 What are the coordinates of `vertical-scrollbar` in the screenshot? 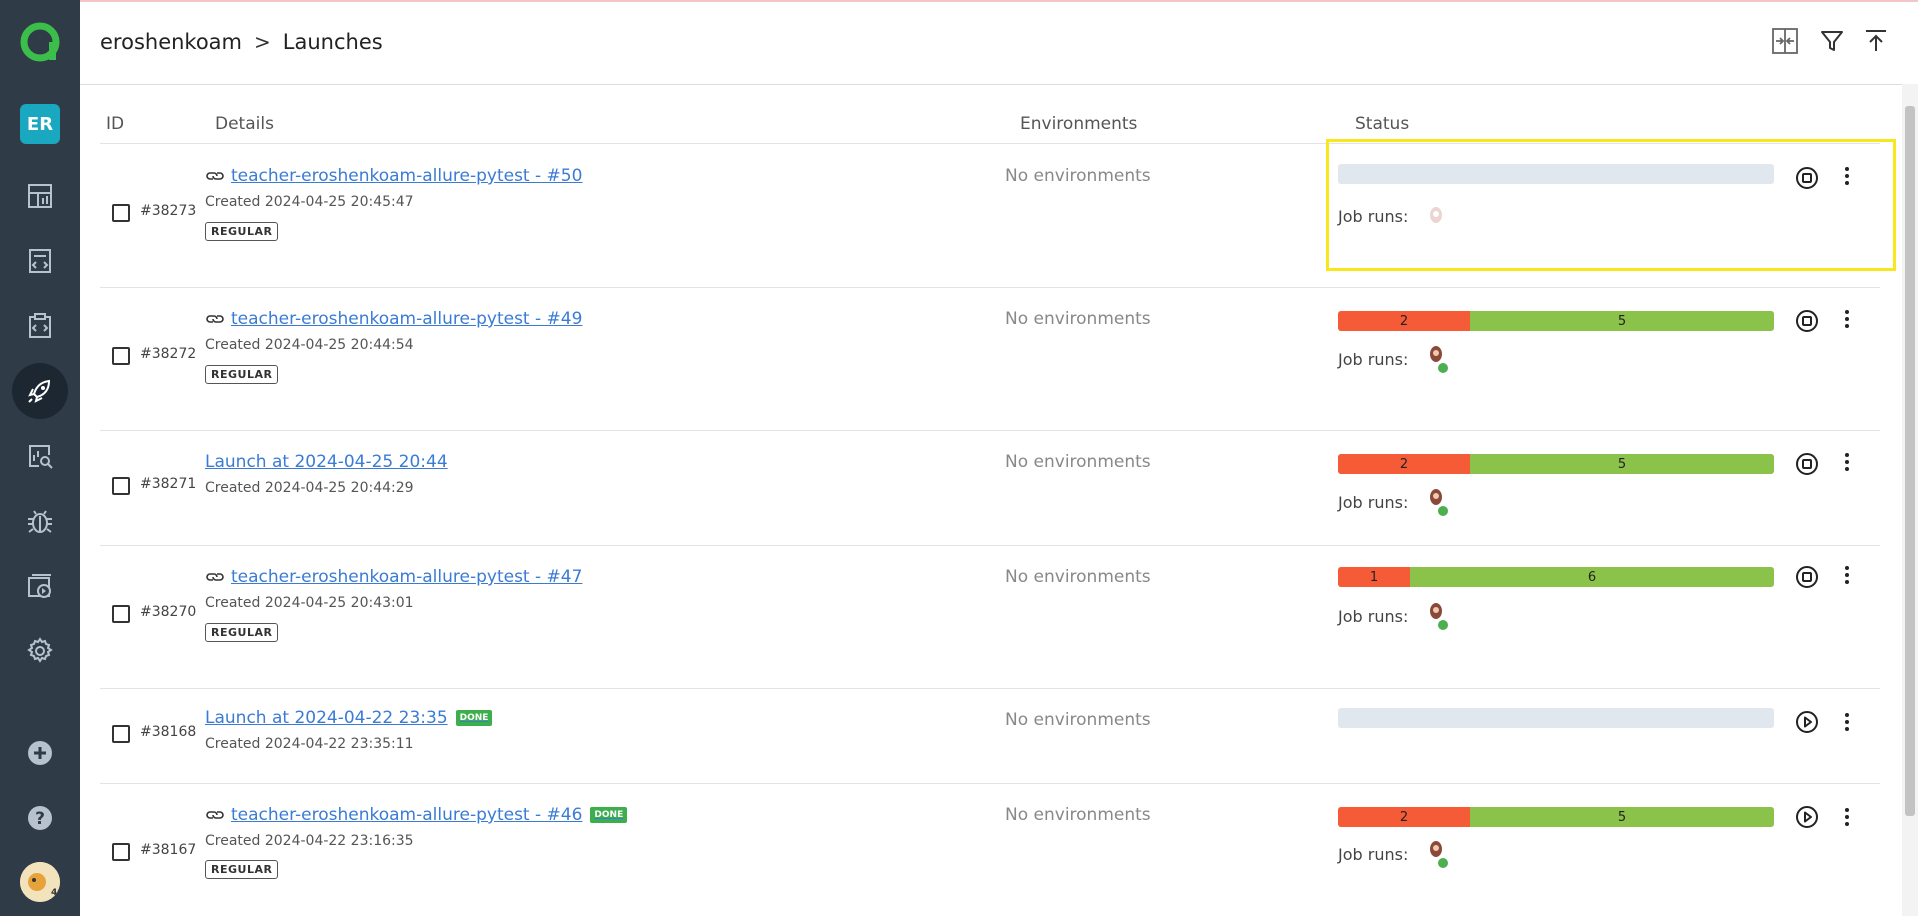 It's located at (1910, 500).